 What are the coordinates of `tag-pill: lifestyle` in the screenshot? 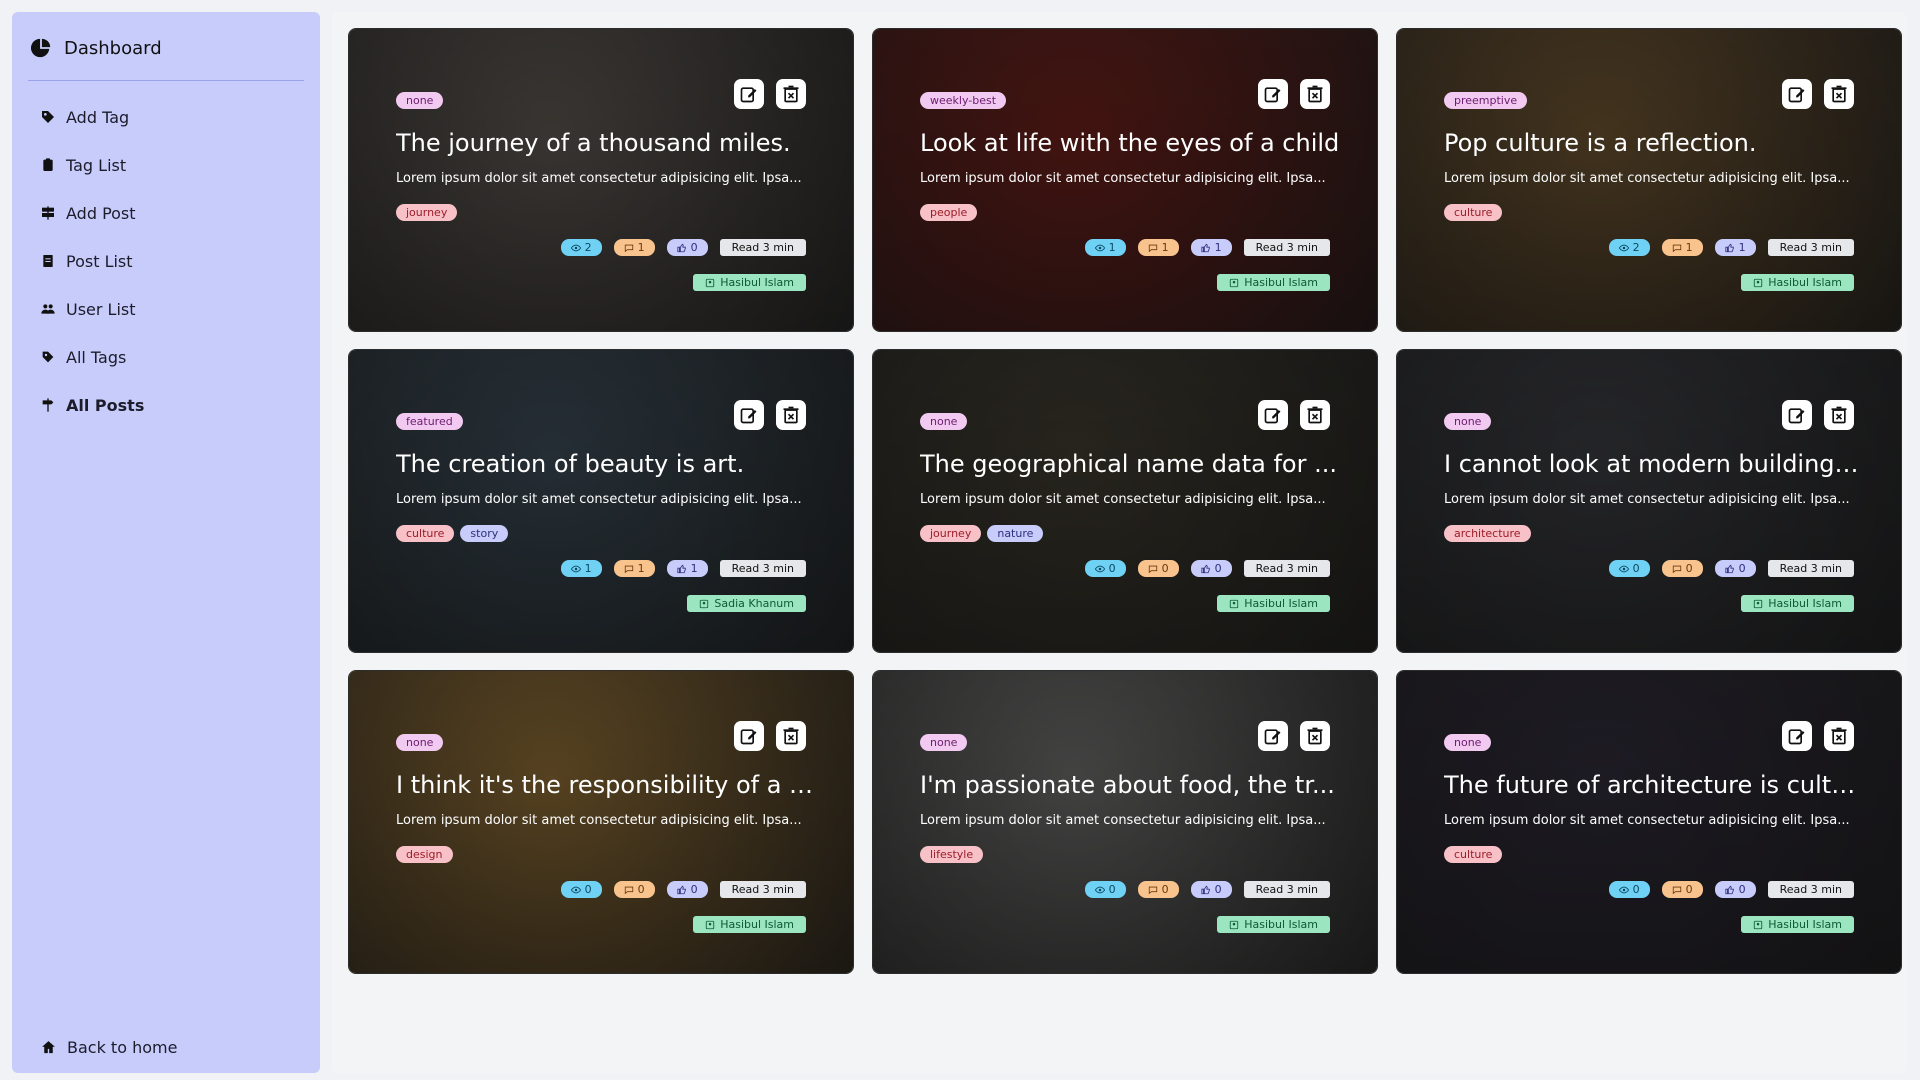 It's located at (952, 854).